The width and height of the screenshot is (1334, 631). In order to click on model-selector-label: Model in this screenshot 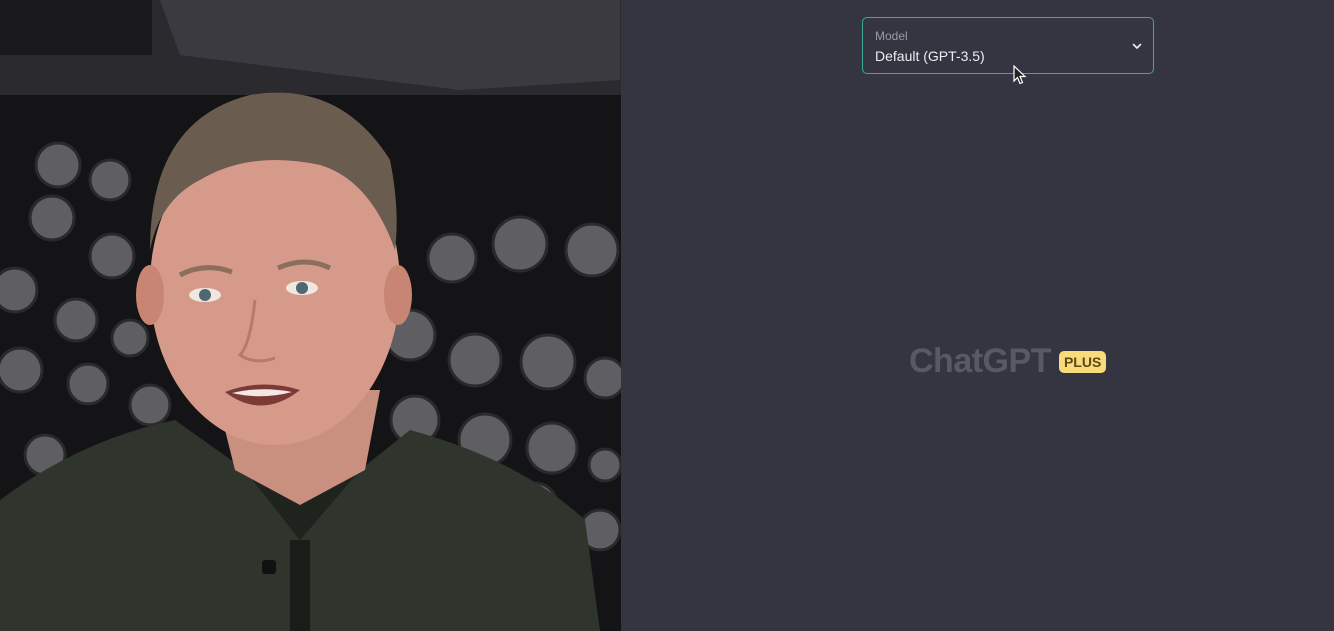, I will do `click(891, 36)`.